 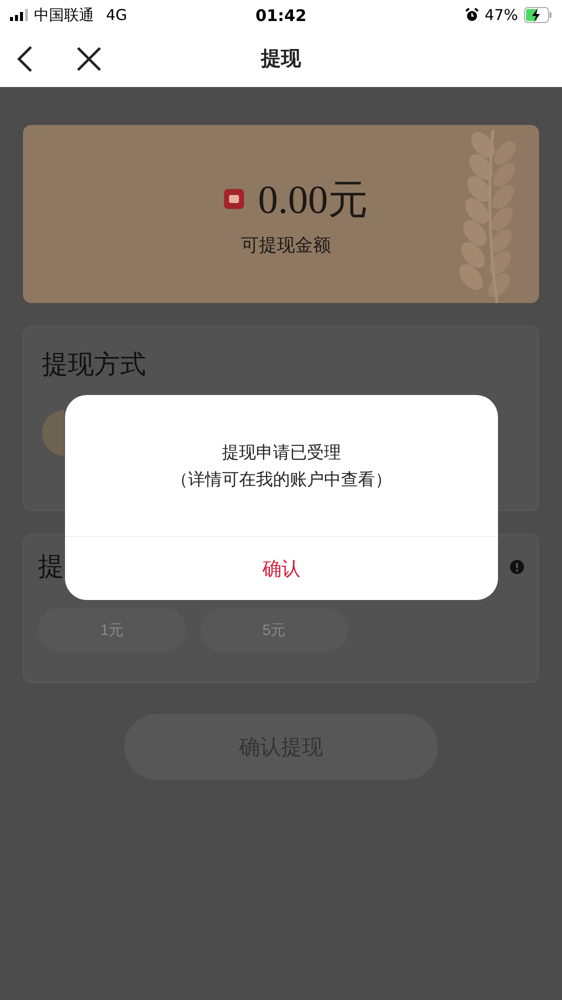 What do you see at coordinates (501, 15) in the screenshot?
I see `battery-percent: 47%` at bounding box center [501, 15].